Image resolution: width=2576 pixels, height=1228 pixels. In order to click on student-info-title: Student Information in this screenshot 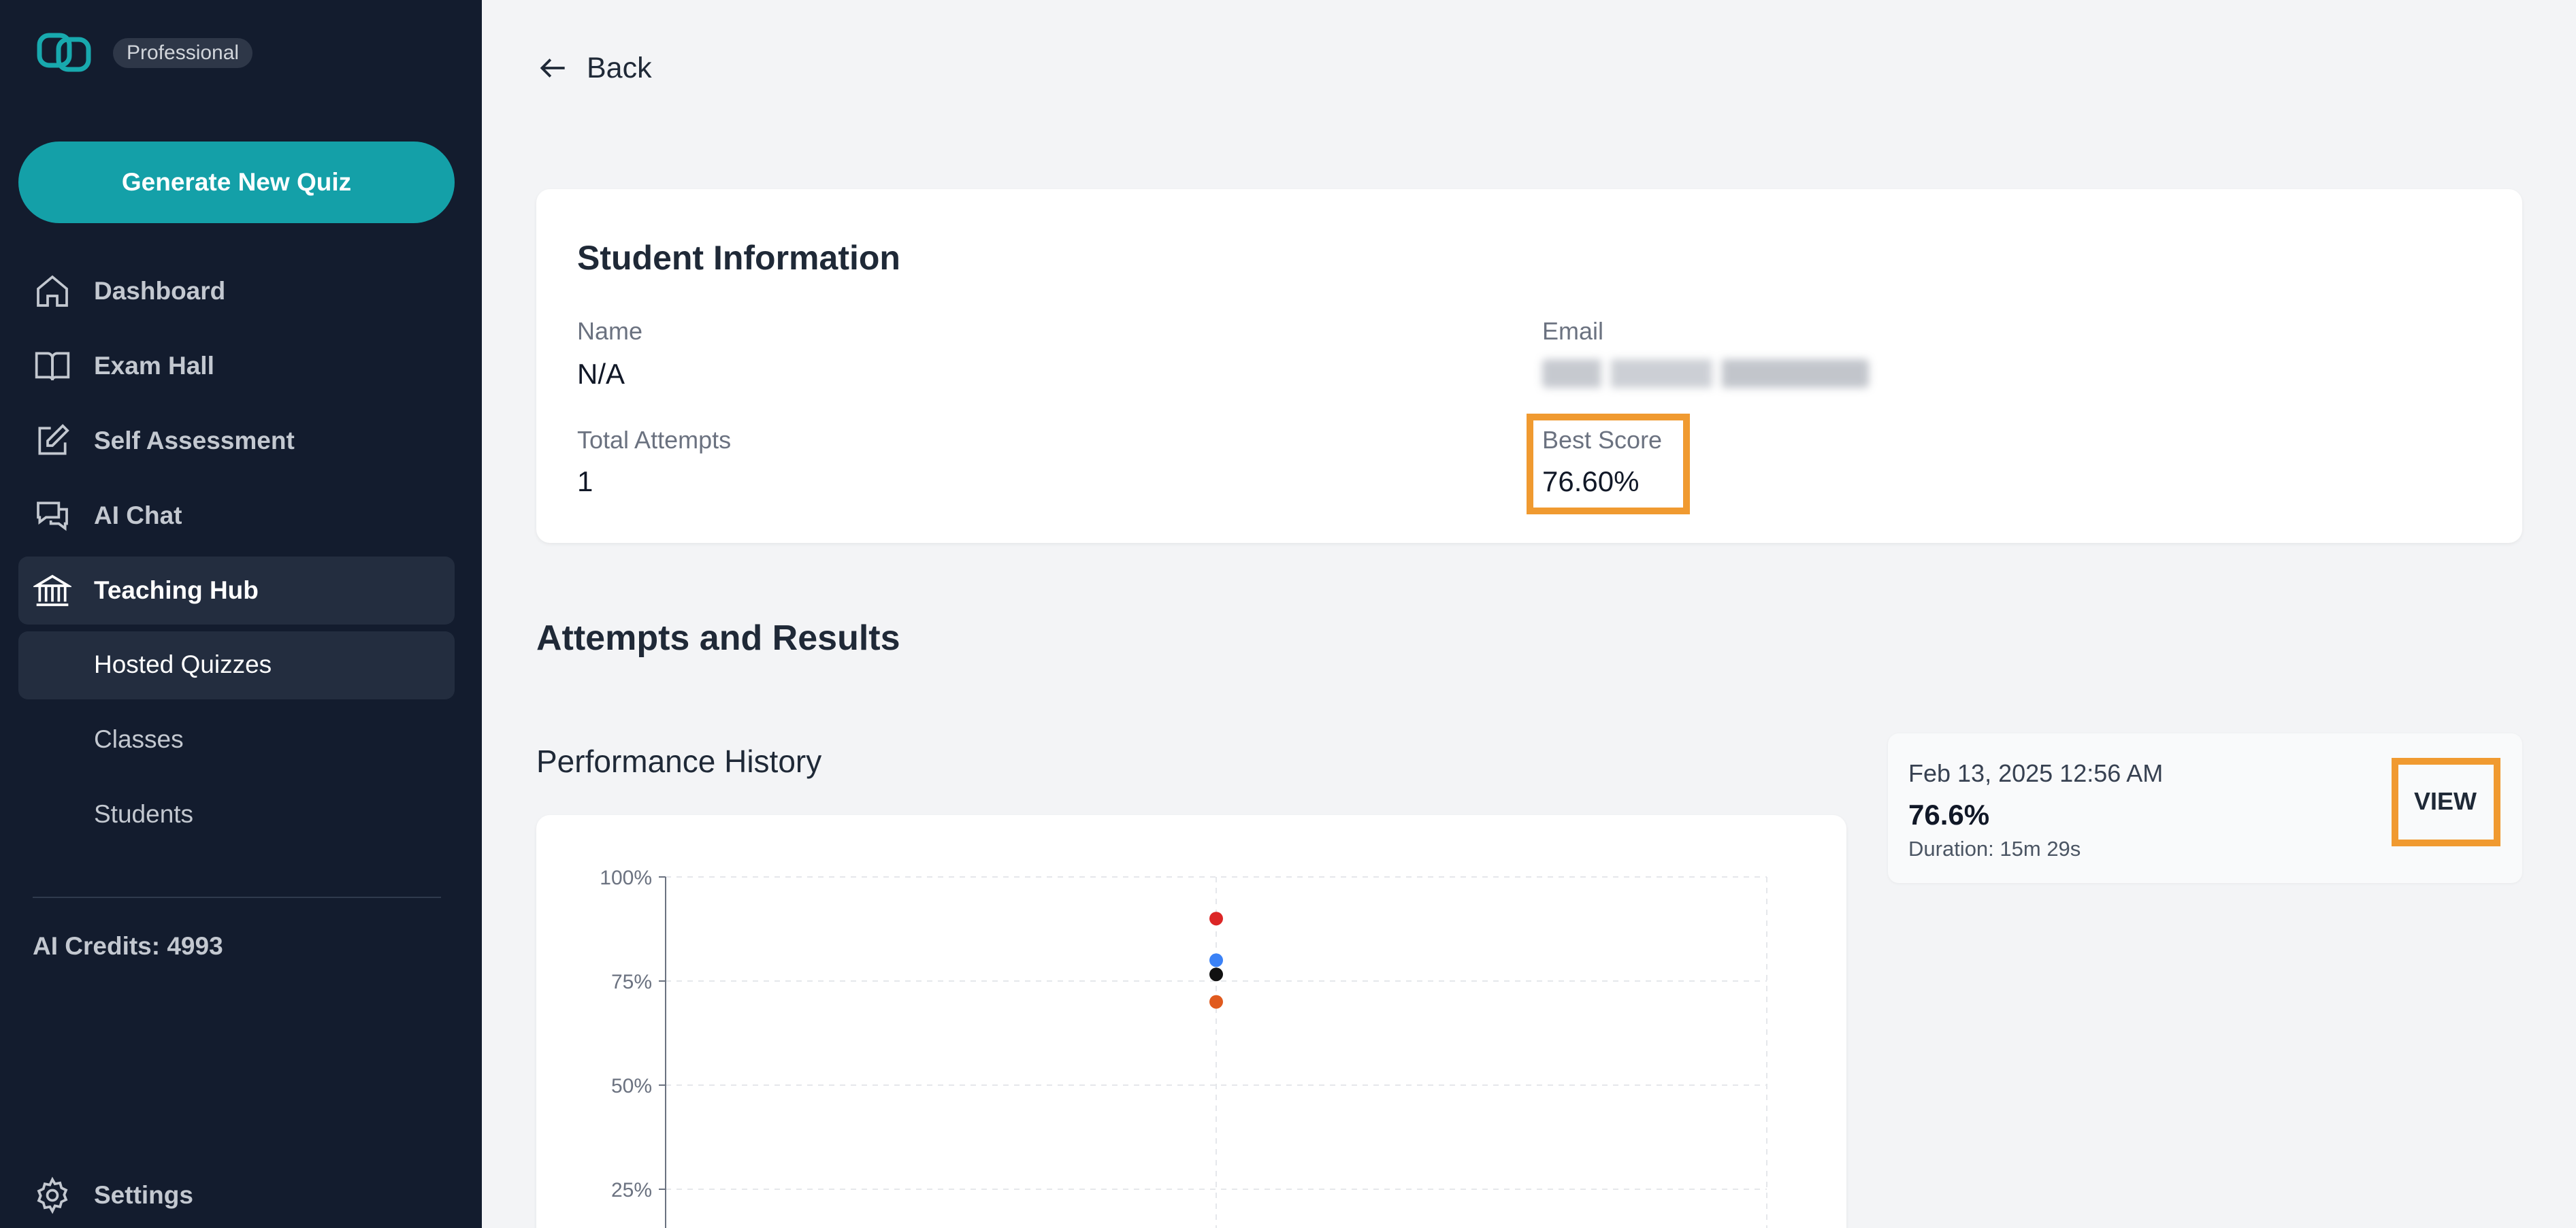, I will do `click(738, 258)`.